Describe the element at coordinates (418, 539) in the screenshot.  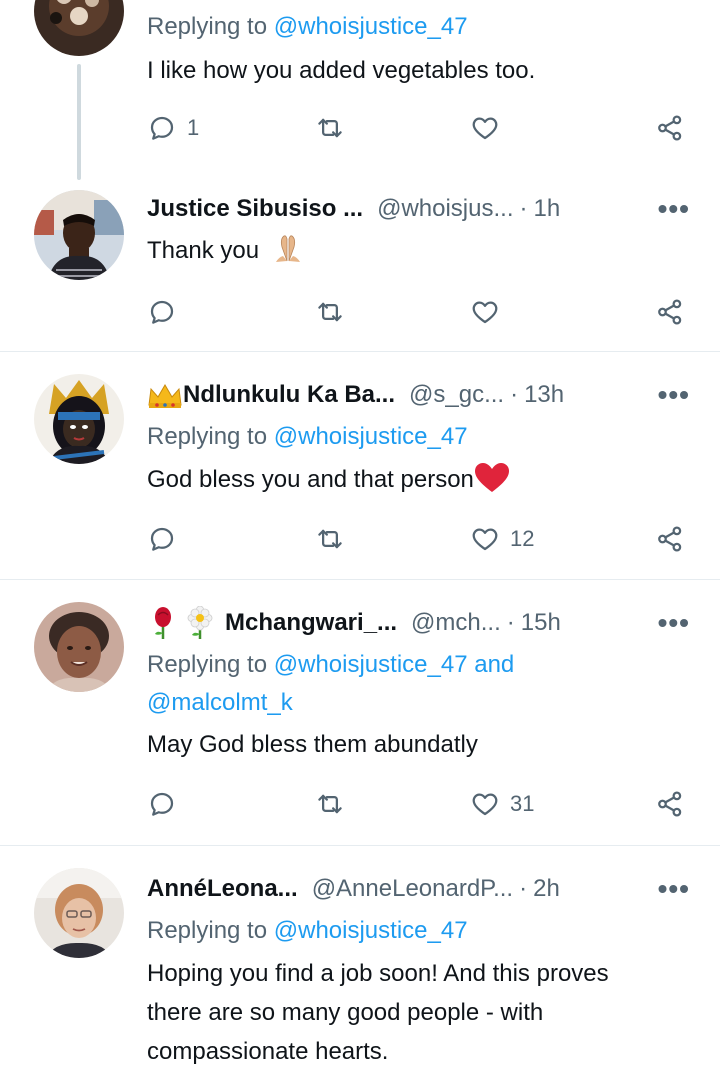
I see `tweet-actions: 12` at that location.